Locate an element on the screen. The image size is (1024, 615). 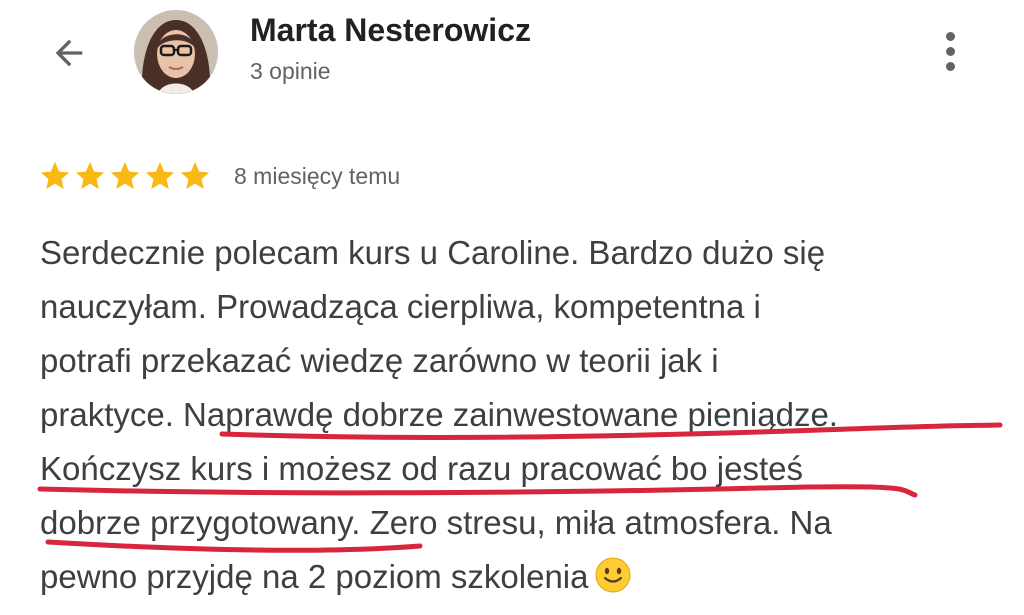
author-name: Marta Nesterowicz is located at coordinates (390, 30).